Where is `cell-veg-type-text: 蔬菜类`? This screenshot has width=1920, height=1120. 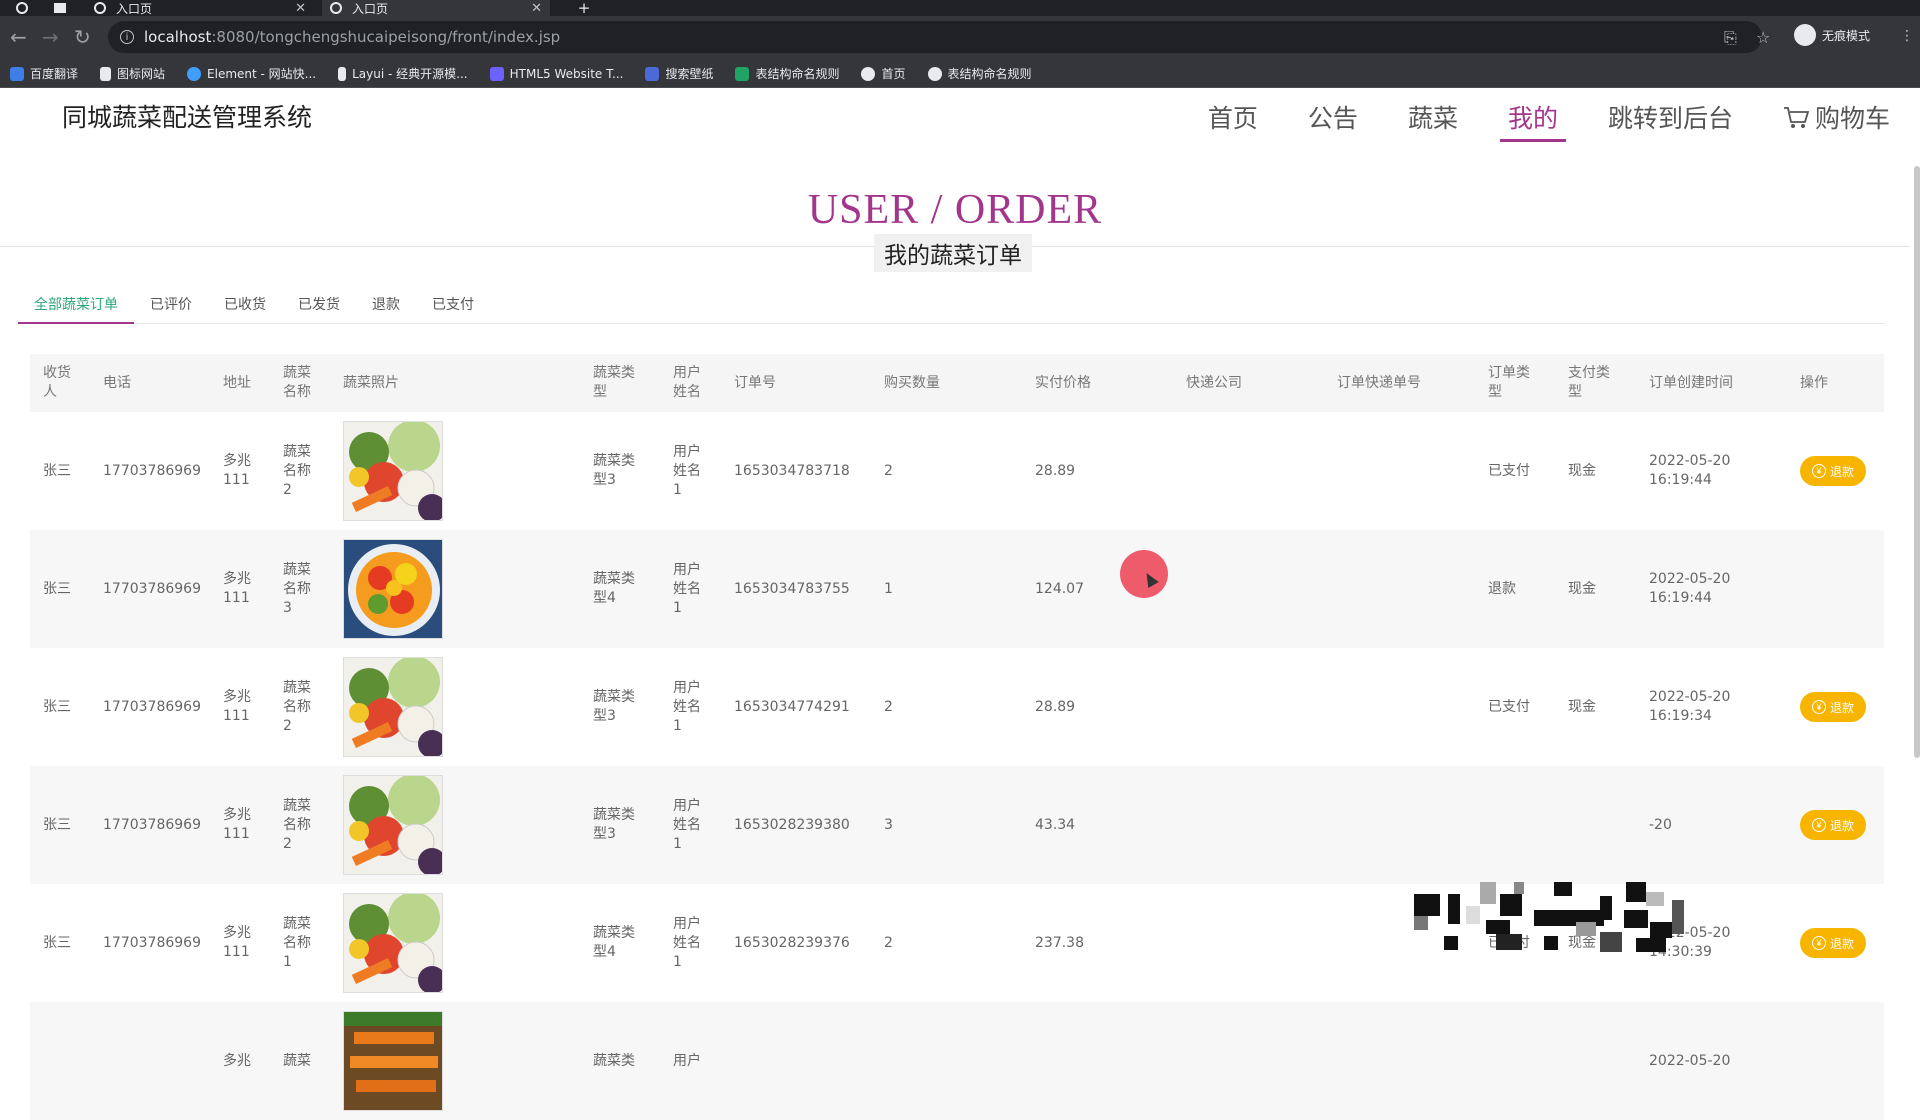
cell-veg-type-text: 蔬菜类 is located at coordinates (614, 1060).